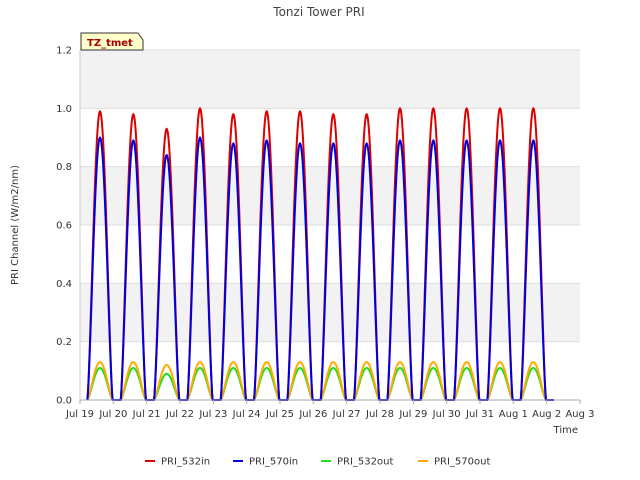  I want to click on y-axis-title: PRI Channel (W/m2/nm), so click(15, 225).